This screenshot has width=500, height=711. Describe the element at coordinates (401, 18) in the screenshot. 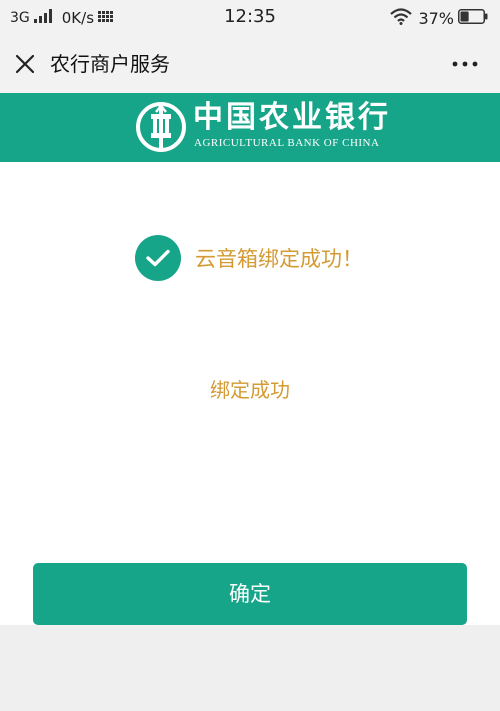

I see `wifi-icon` at that location.